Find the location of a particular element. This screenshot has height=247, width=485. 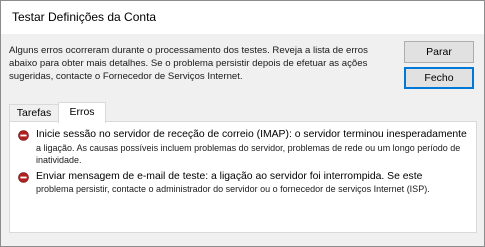

close-button: Fecho is located at coordinates (439, 78).